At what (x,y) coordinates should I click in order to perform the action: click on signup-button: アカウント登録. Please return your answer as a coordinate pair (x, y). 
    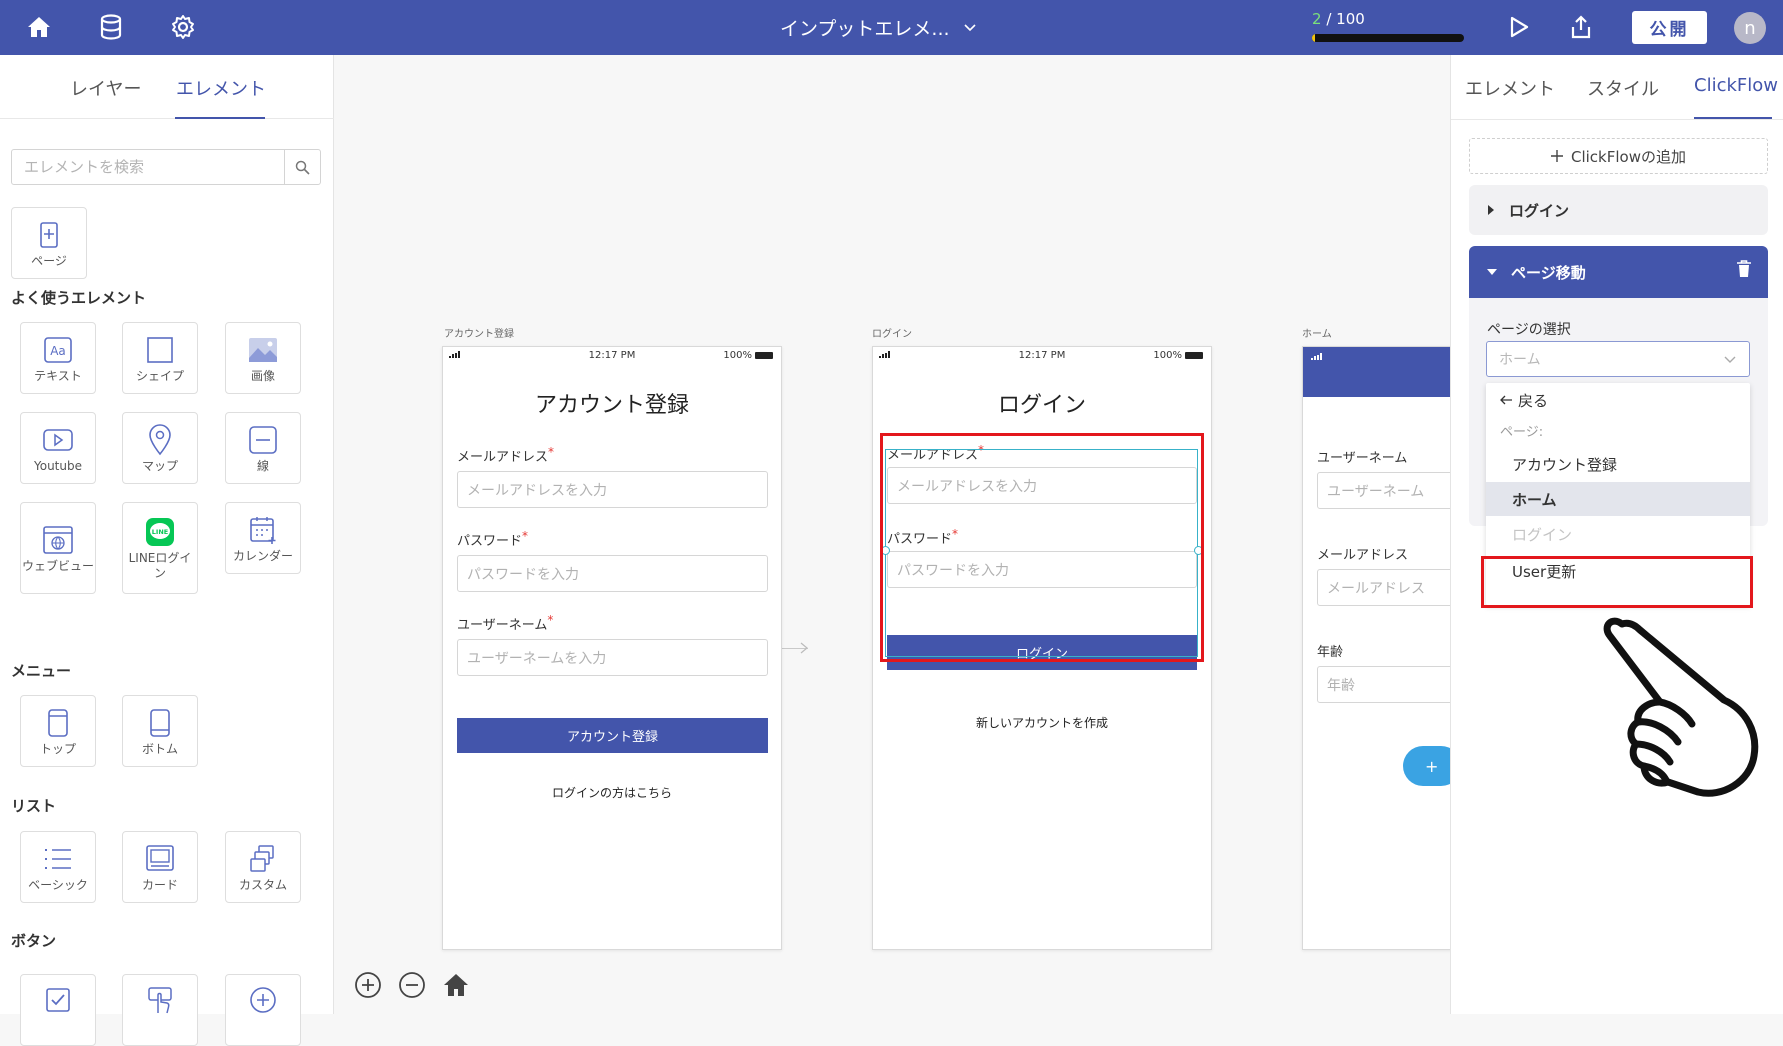
    Looking at the image, I should click on (612, 735).